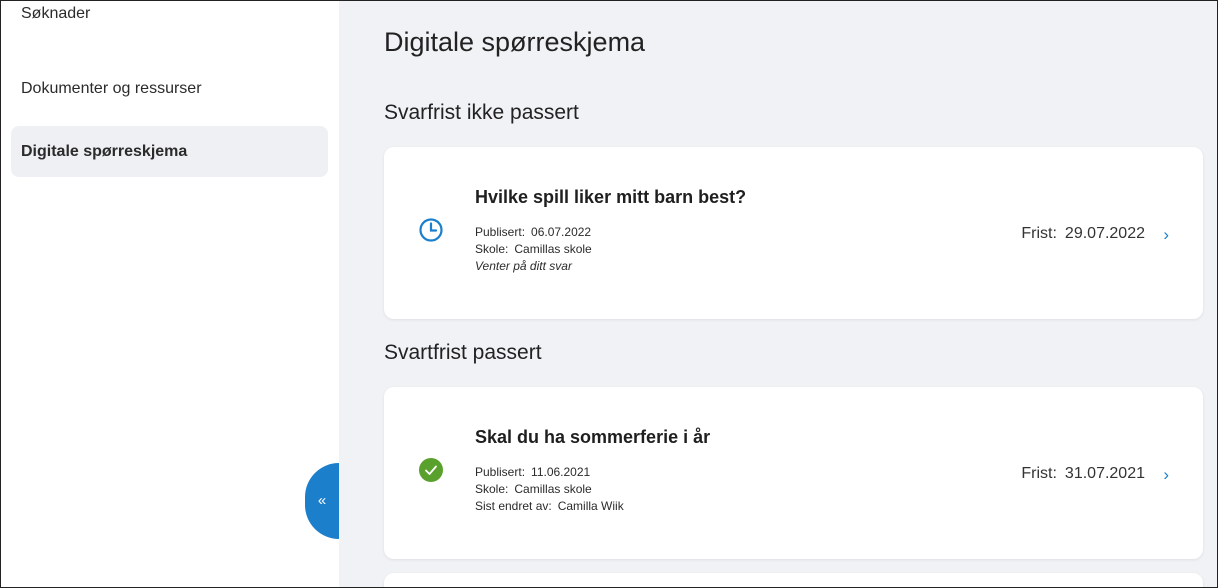  I want to click on sidebar-item-digitale-sporreskjema: Digitale spørreskjema, so click(169, 151).